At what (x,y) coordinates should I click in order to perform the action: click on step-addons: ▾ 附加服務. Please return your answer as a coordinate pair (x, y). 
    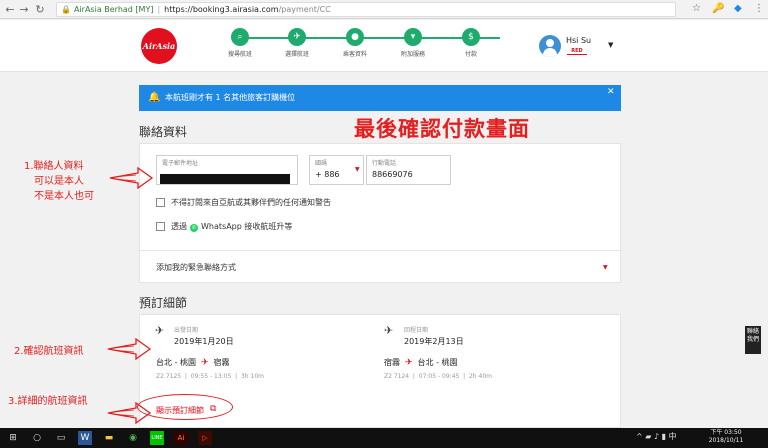
    Looking at the image, I should click on (413, 43).